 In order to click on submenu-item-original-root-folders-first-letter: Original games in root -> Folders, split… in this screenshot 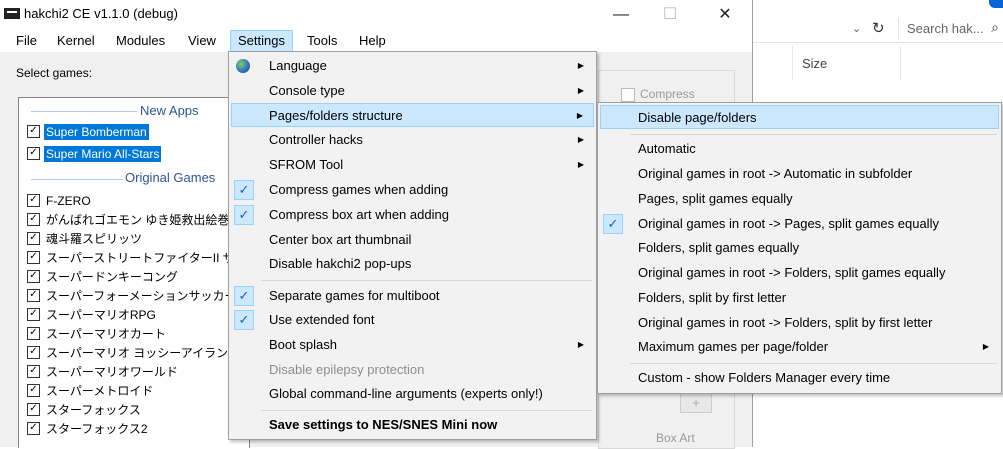, I will do `click(799, 323)`.